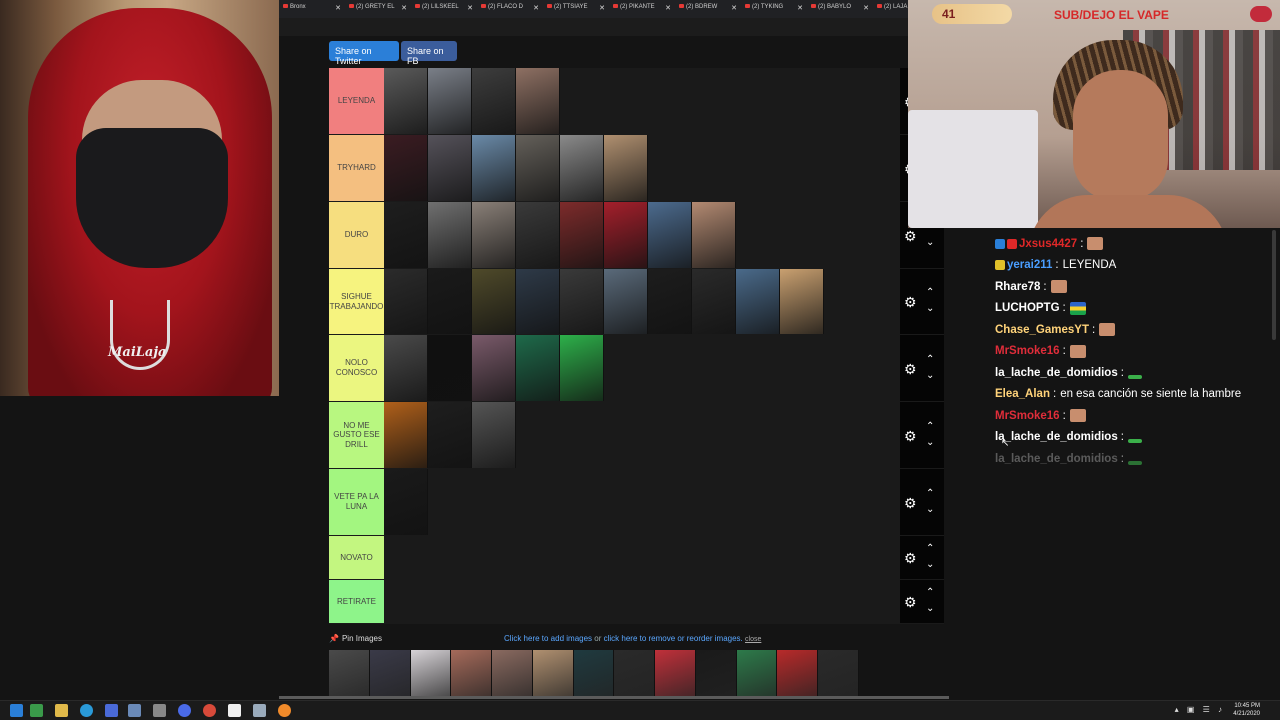  I want to click on share-facebook-button: Share on FB, so click(429, 53).